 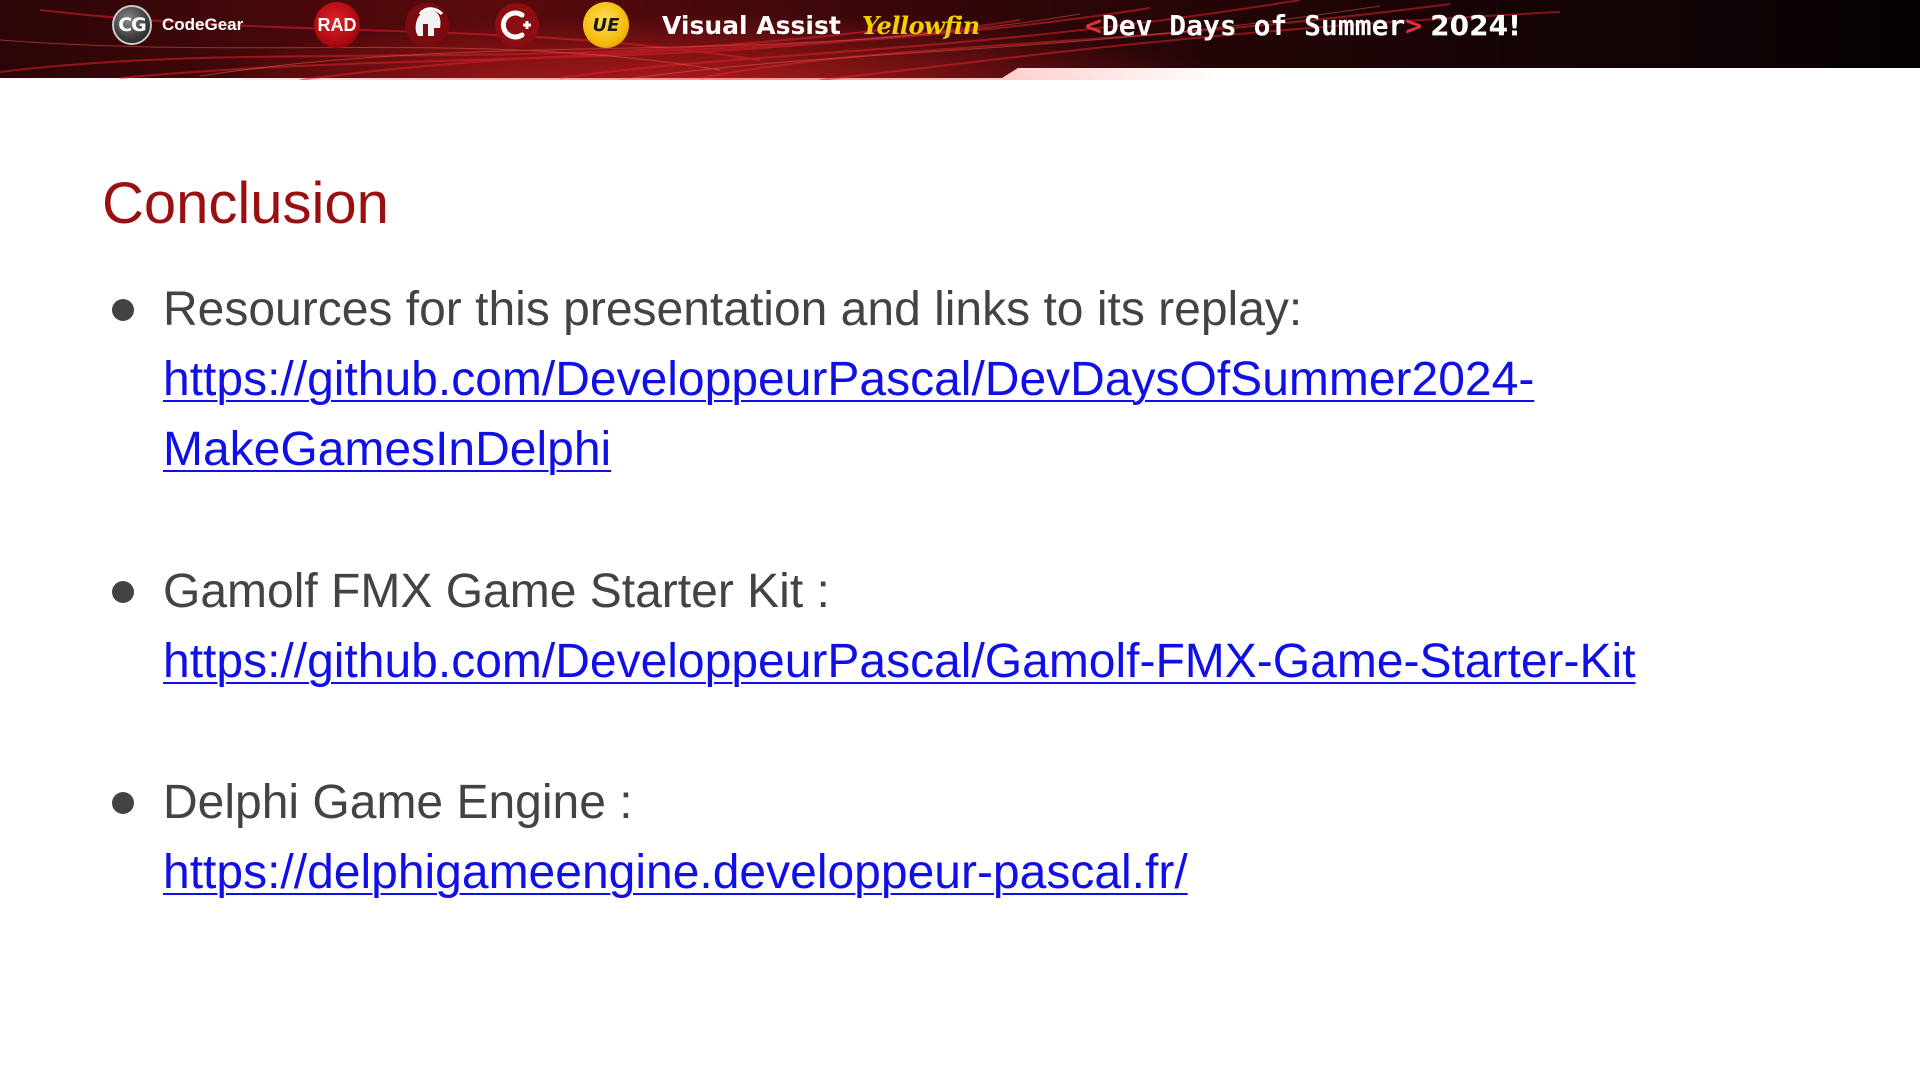 I want to click on event-name: Dev Days of Summer, so click(x=1253, y=25).